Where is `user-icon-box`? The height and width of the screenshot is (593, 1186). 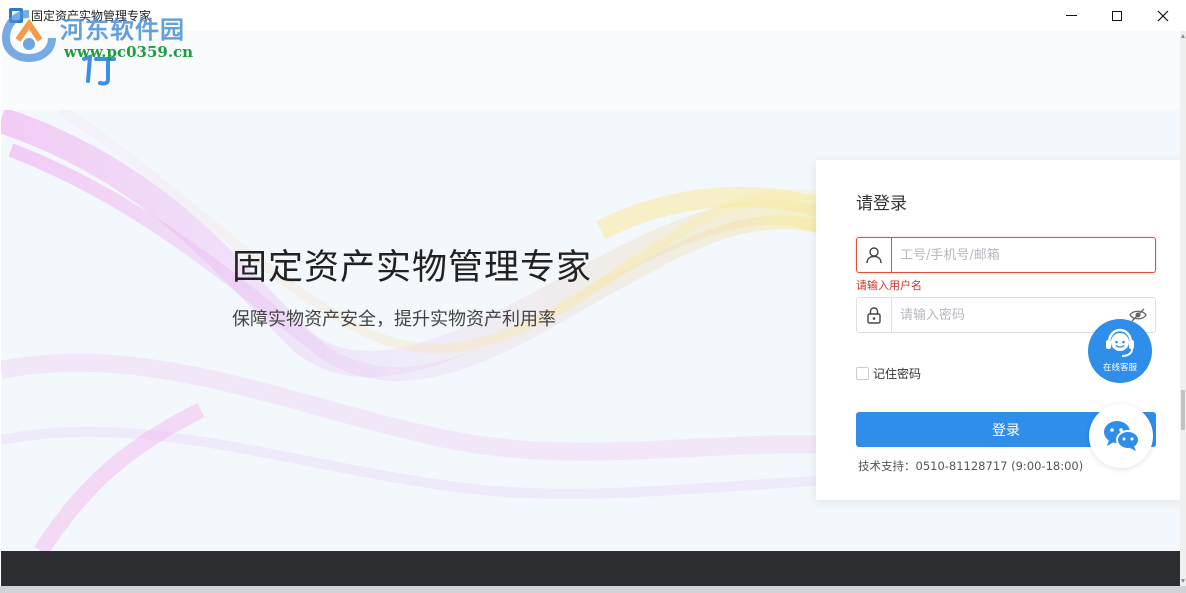 user-icon-box is located at coordinates (874, 255).